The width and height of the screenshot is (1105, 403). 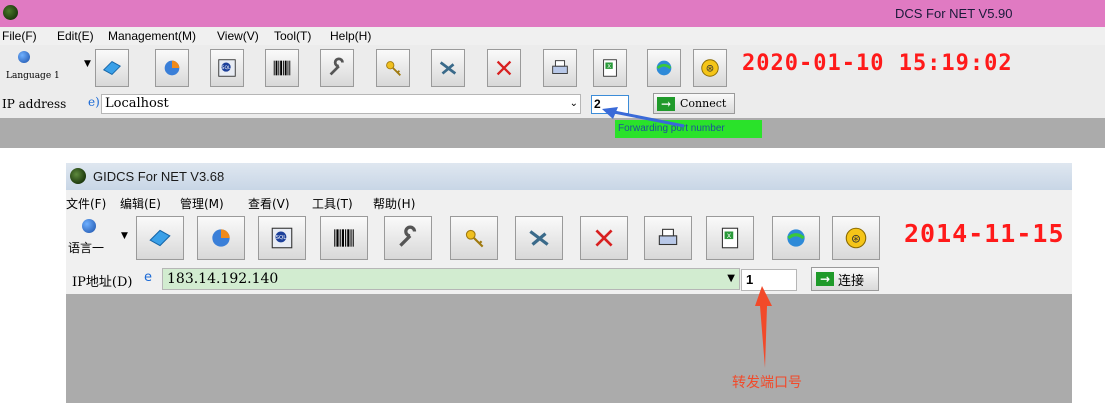 What do you see at coordinates (238, 36) in the screenshot?
I see `menu-view: View(V)` at bounding box center [238, 36].